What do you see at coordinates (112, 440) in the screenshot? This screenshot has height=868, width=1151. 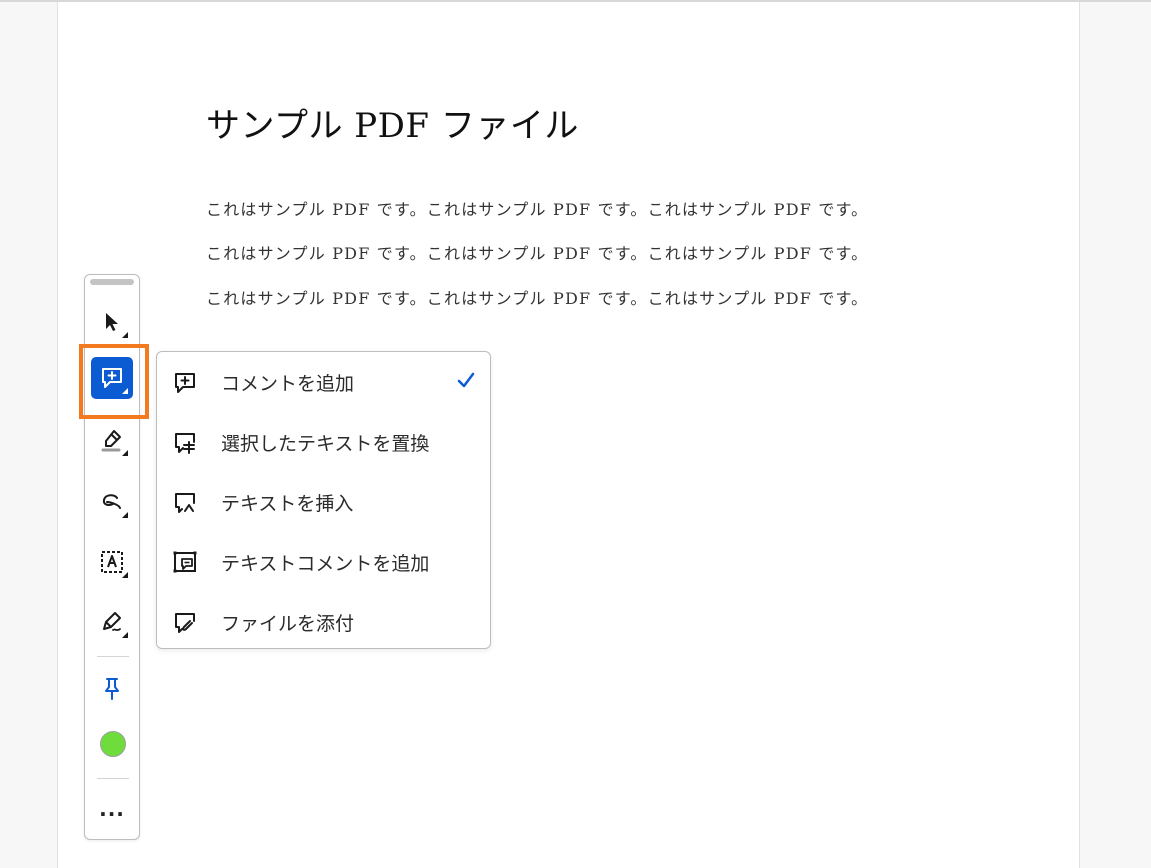 I see `highlight-tool-button` at bounding box center [112, 440].